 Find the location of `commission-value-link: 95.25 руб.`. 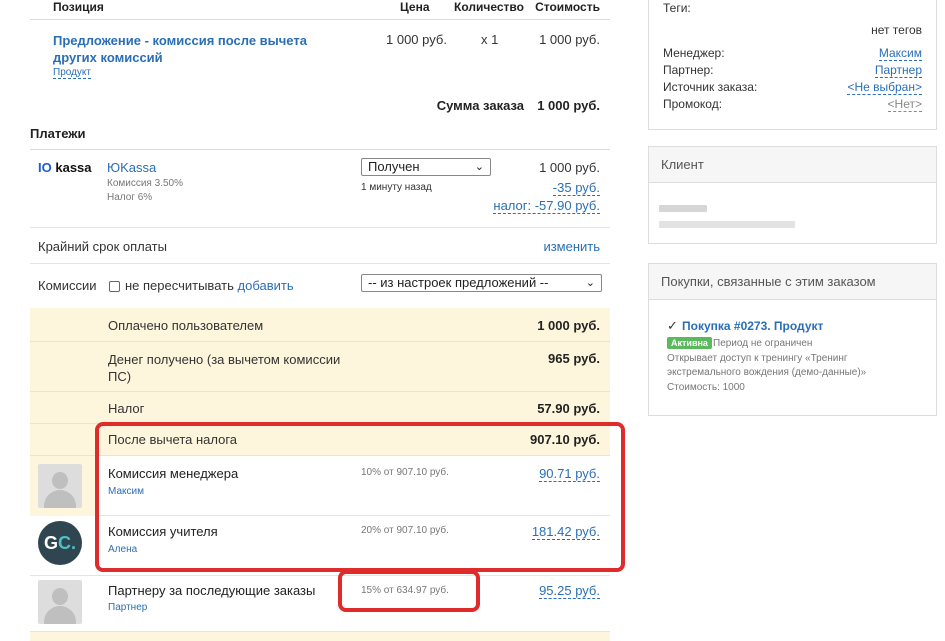

commission-value-link: 95.25 руб. is located at coordinates (569, 591).